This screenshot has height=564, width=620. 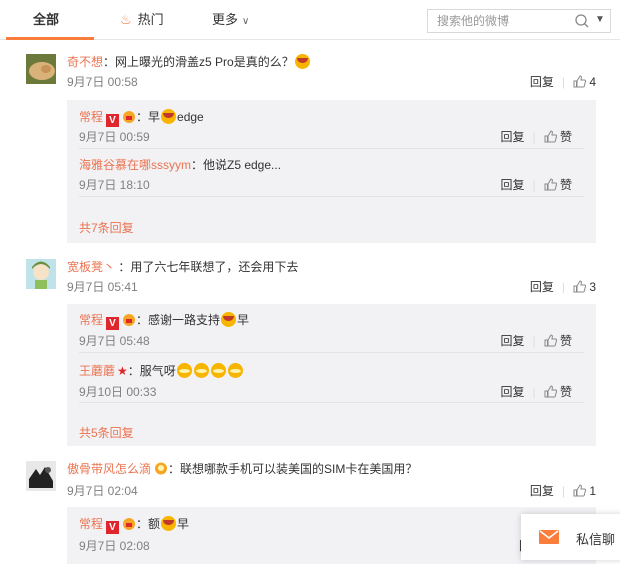 What do you see at coordinates (592, 491) in the screenshot?
I see `like-count: 1` at bounding box center [592, 491].